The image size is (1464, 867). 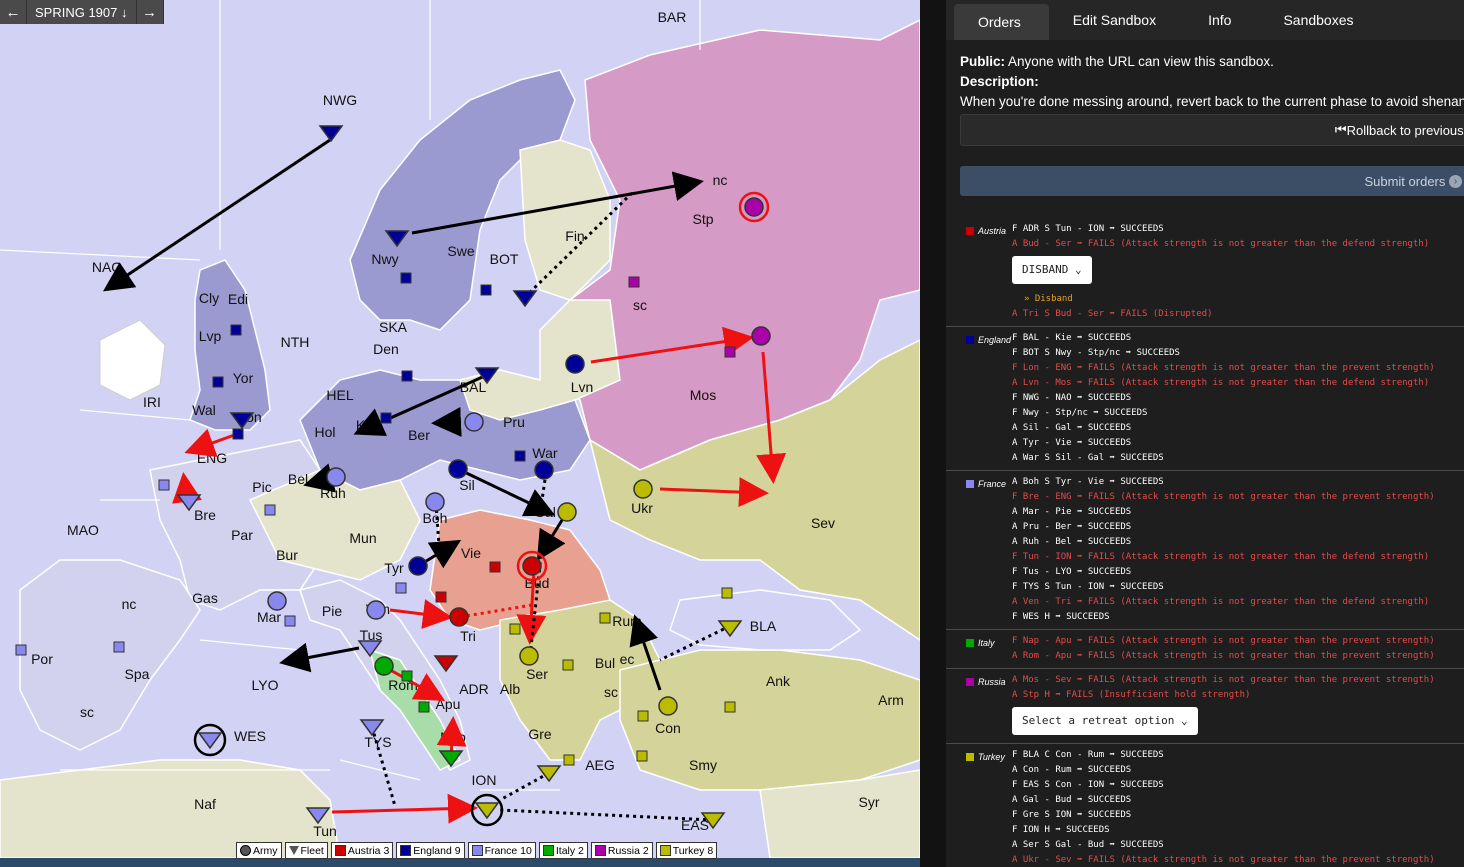 I want to click on legend-army: Army, so click(x=259, y=850).